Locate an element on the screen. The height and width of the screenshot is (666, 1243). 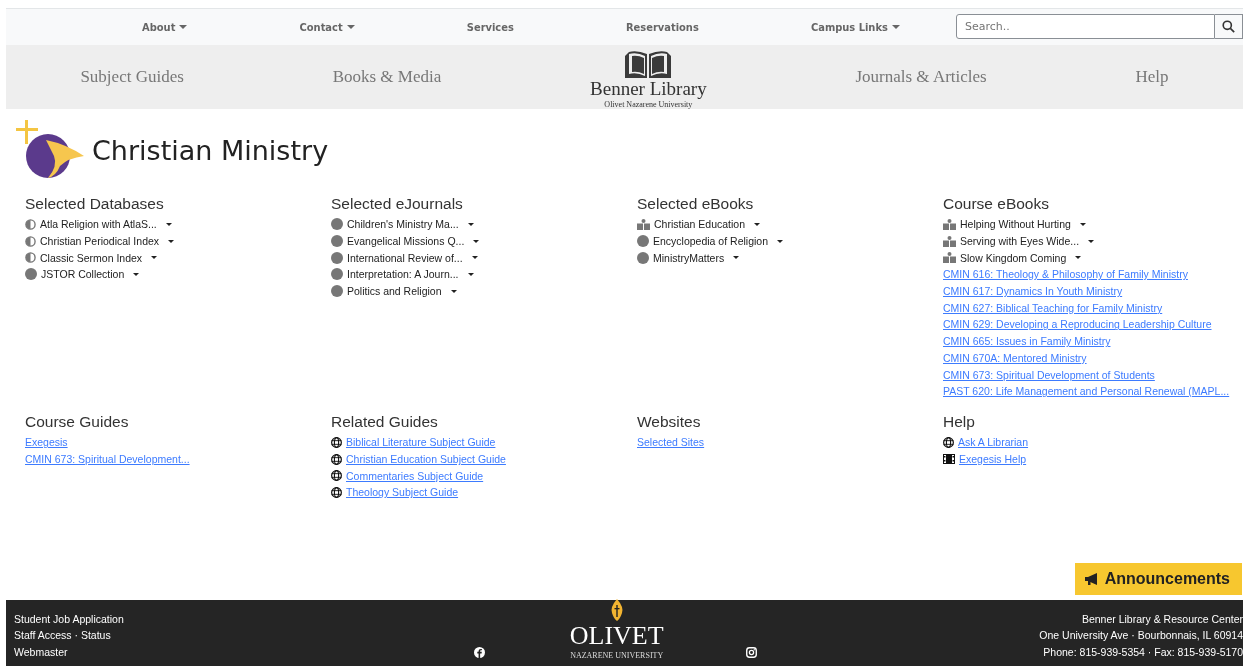
footer-logo-subtitle: NAZARENE UNIVERSITY is located at coordinates (617, 655).